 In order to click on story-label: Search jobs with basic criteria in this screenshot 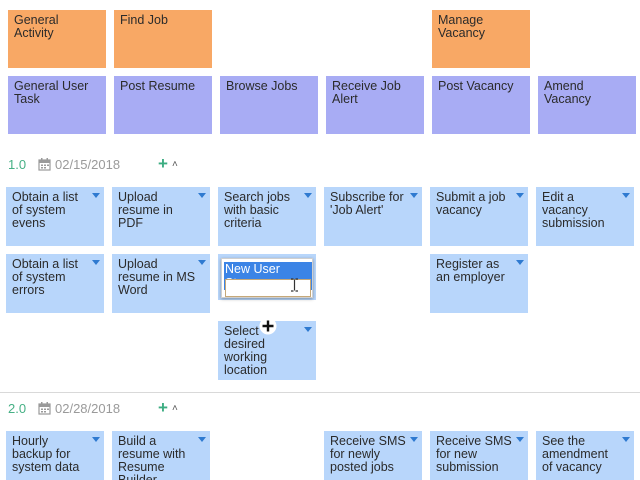, I will do `click(257, 210)`.